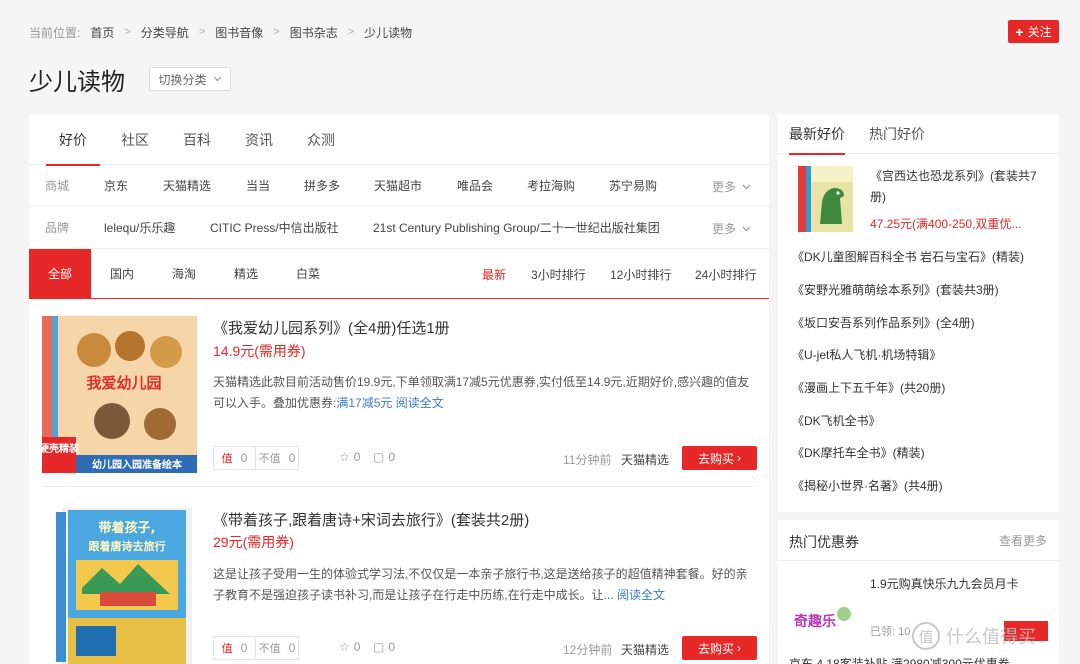  What do you see at coordinates (890, 632) in the screenshot?
I see `coupon-claimed-count: 已领: 10` at bounding box center [890, 632].